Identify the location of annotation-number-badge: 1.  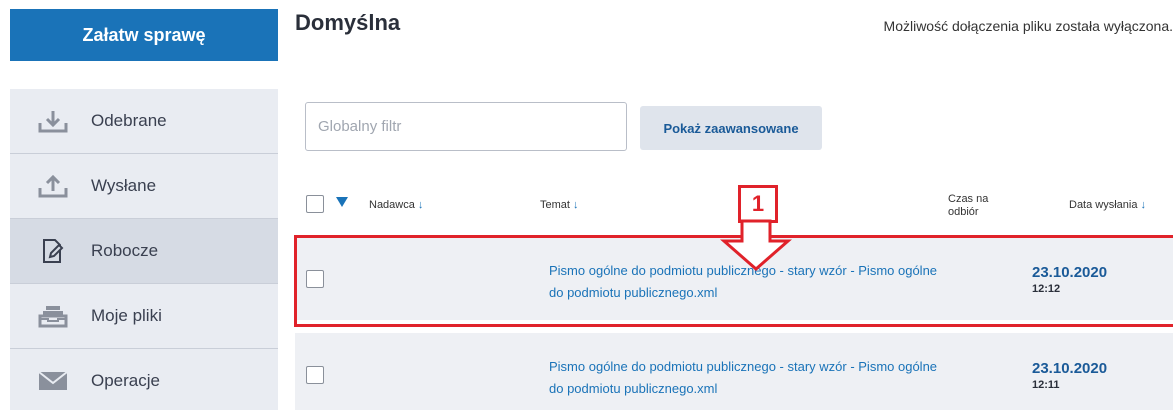
(758, 204).